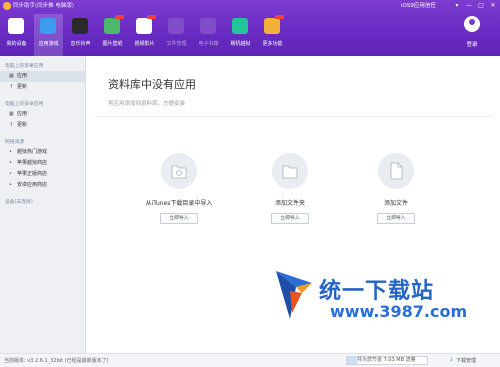 Image resolution: width=500 pixels, height=367 pixels. What do you see at coordinates (179, 203) in the screenshot?
I see `option-label: 从iTunes下载目录中导入` at bounding box center [179, 203].